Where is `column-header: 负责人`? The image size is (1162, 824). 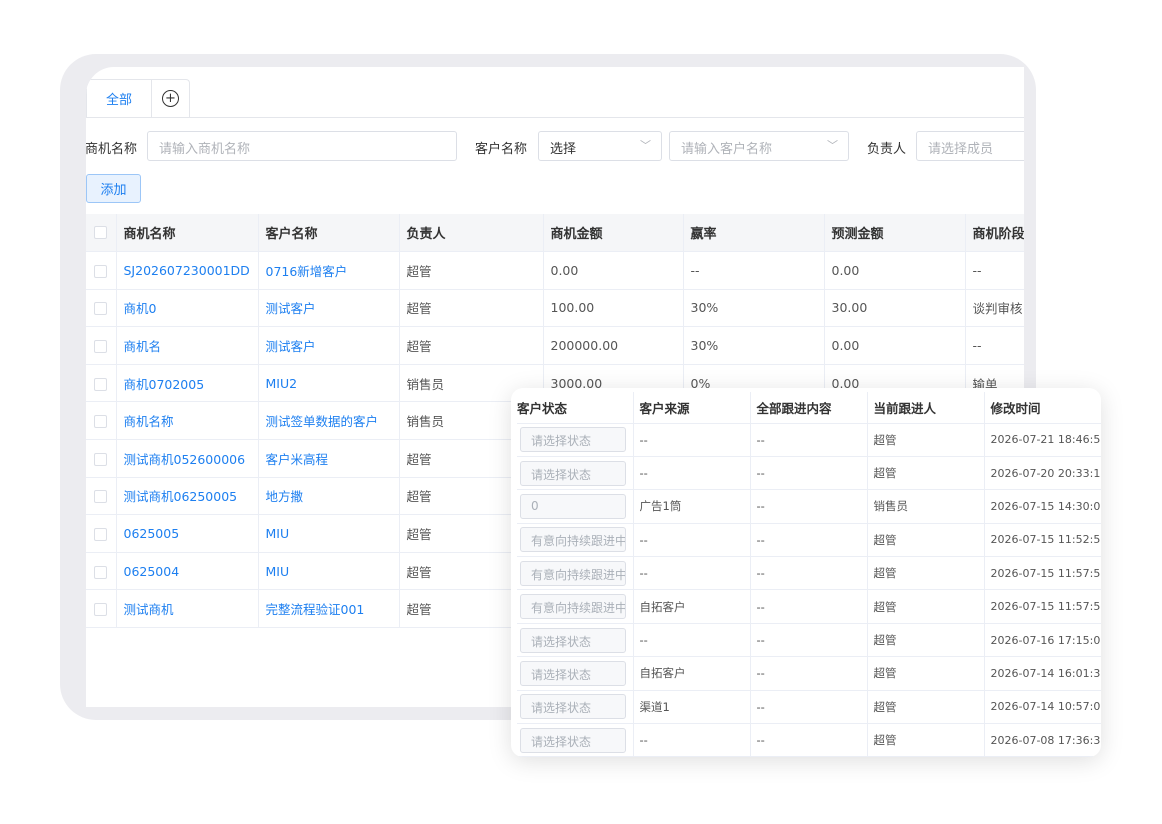 column-header: 负责人 is located at coordinates (471, 233).